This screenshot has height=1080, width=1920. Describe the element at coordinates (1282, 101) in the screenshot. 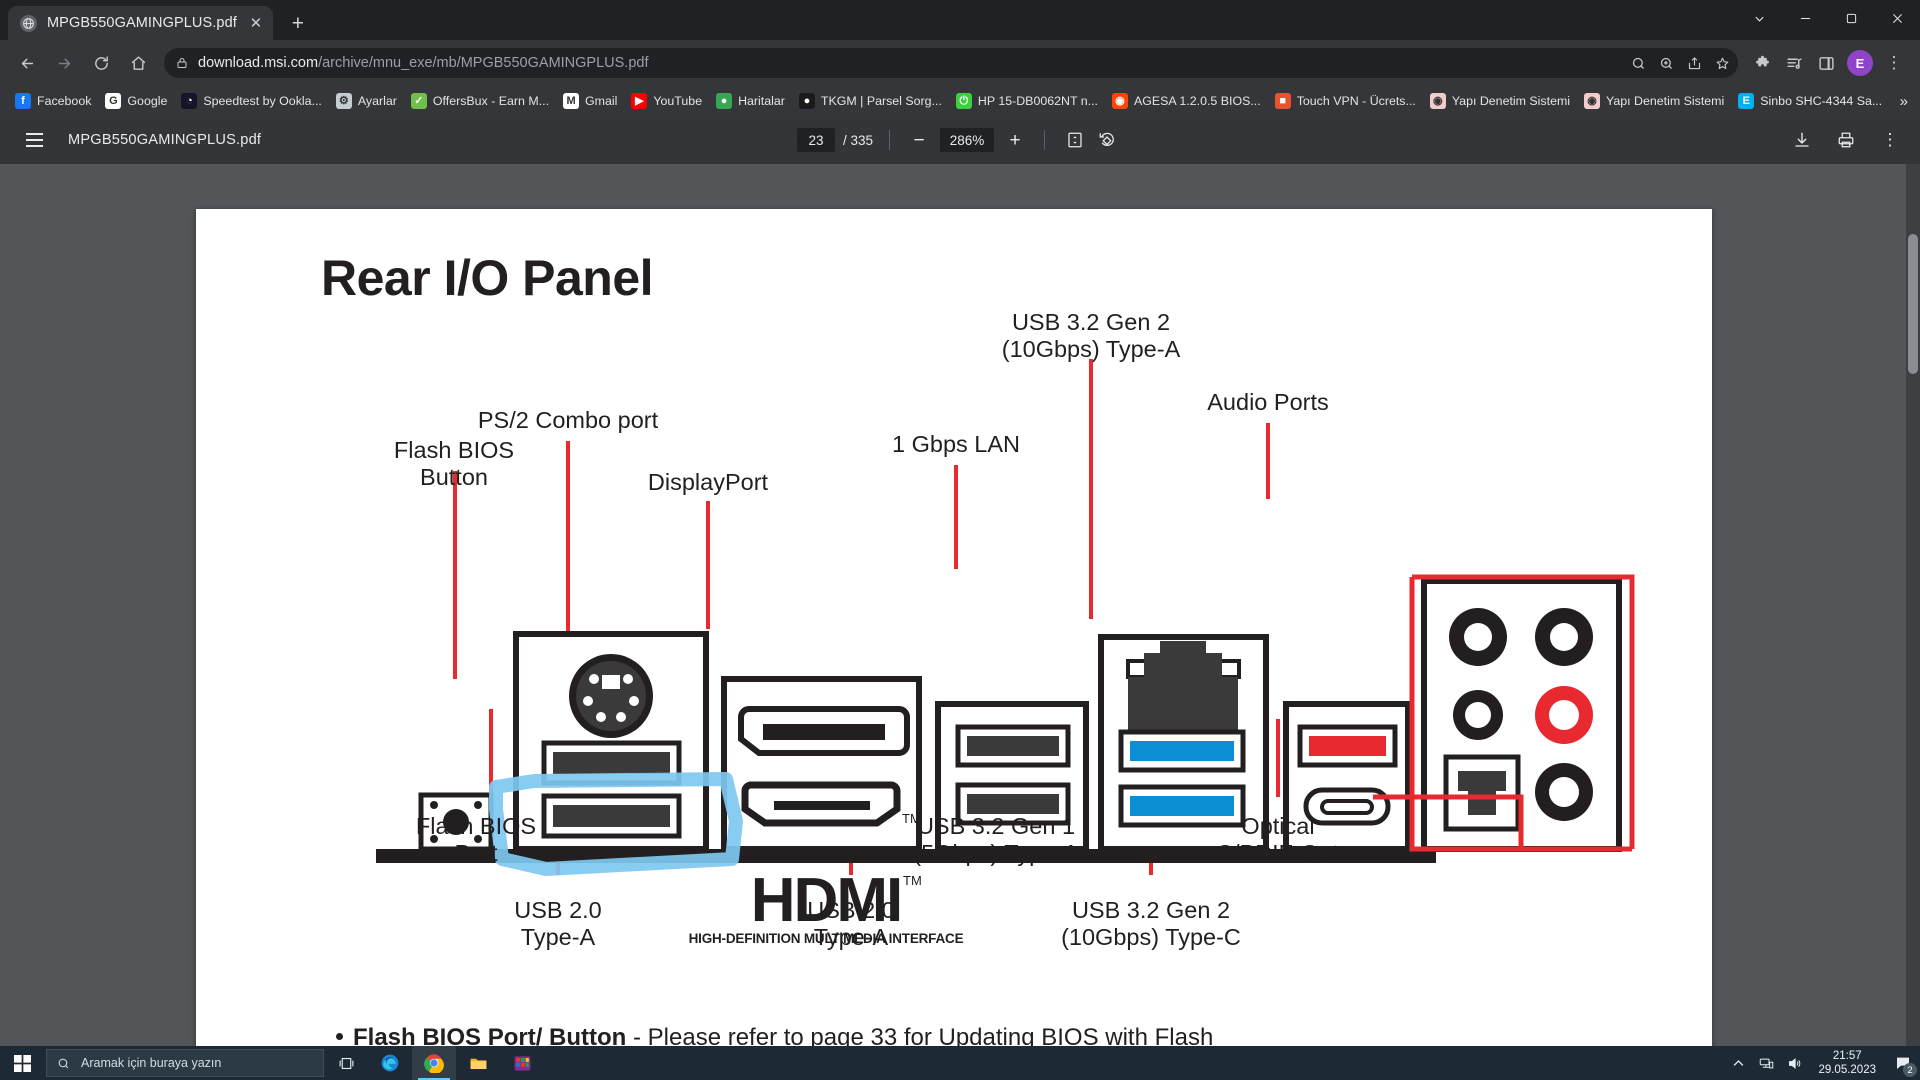

I see `touchvpn-icon: ■` at that location.